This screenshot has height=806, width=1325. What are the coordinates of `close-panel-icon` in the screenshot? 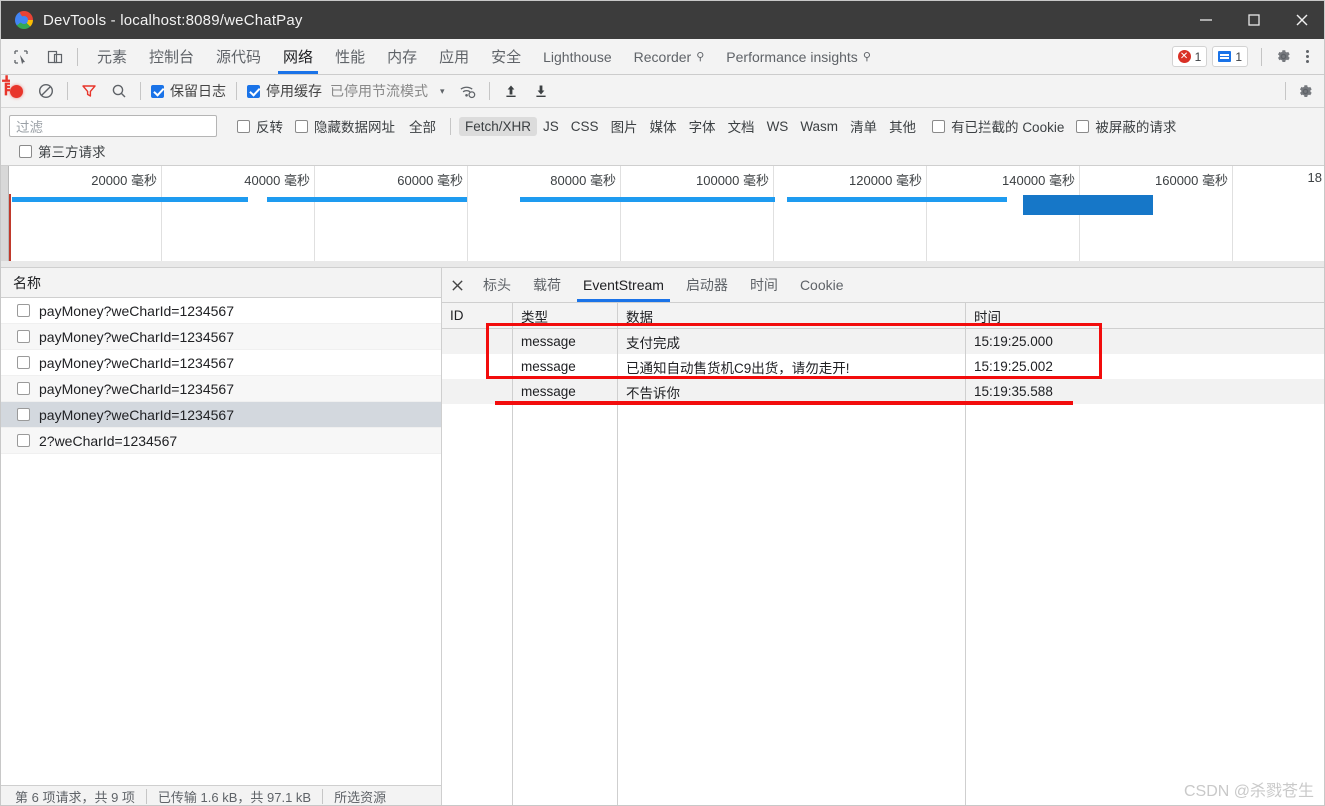 It's located at (457, 285).